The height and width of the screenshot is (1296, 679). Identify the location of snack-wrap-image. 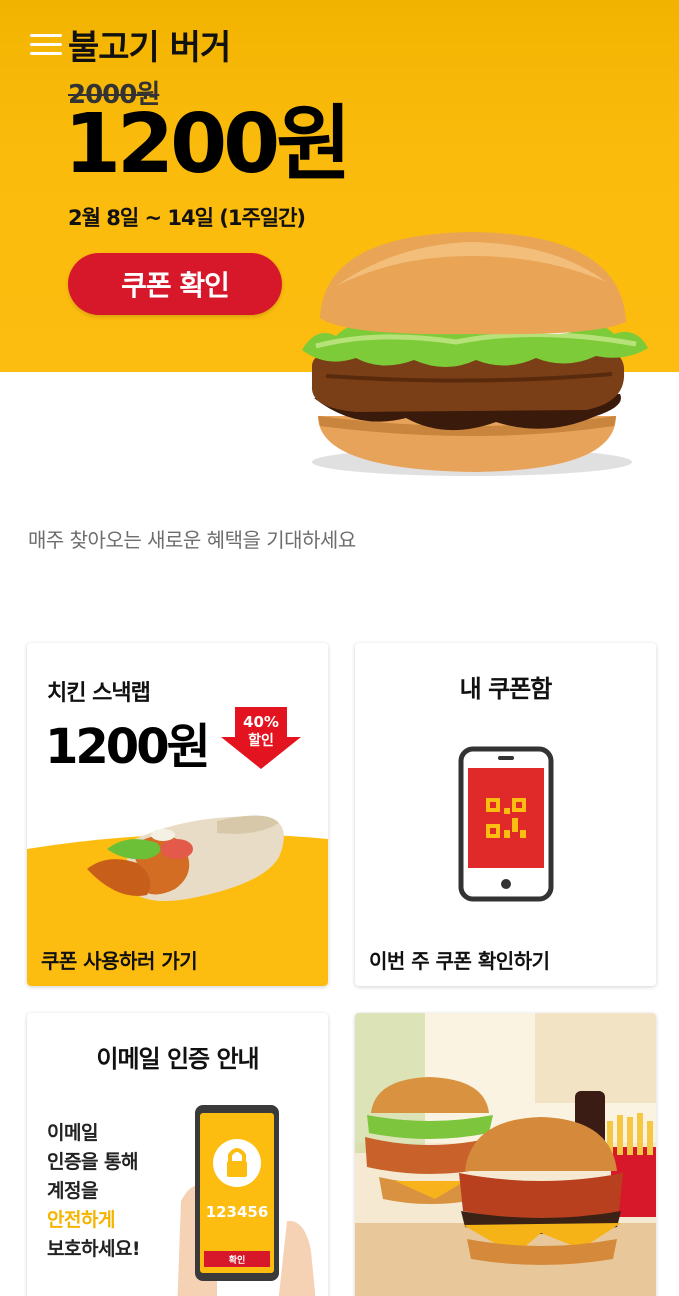
(185, 858).